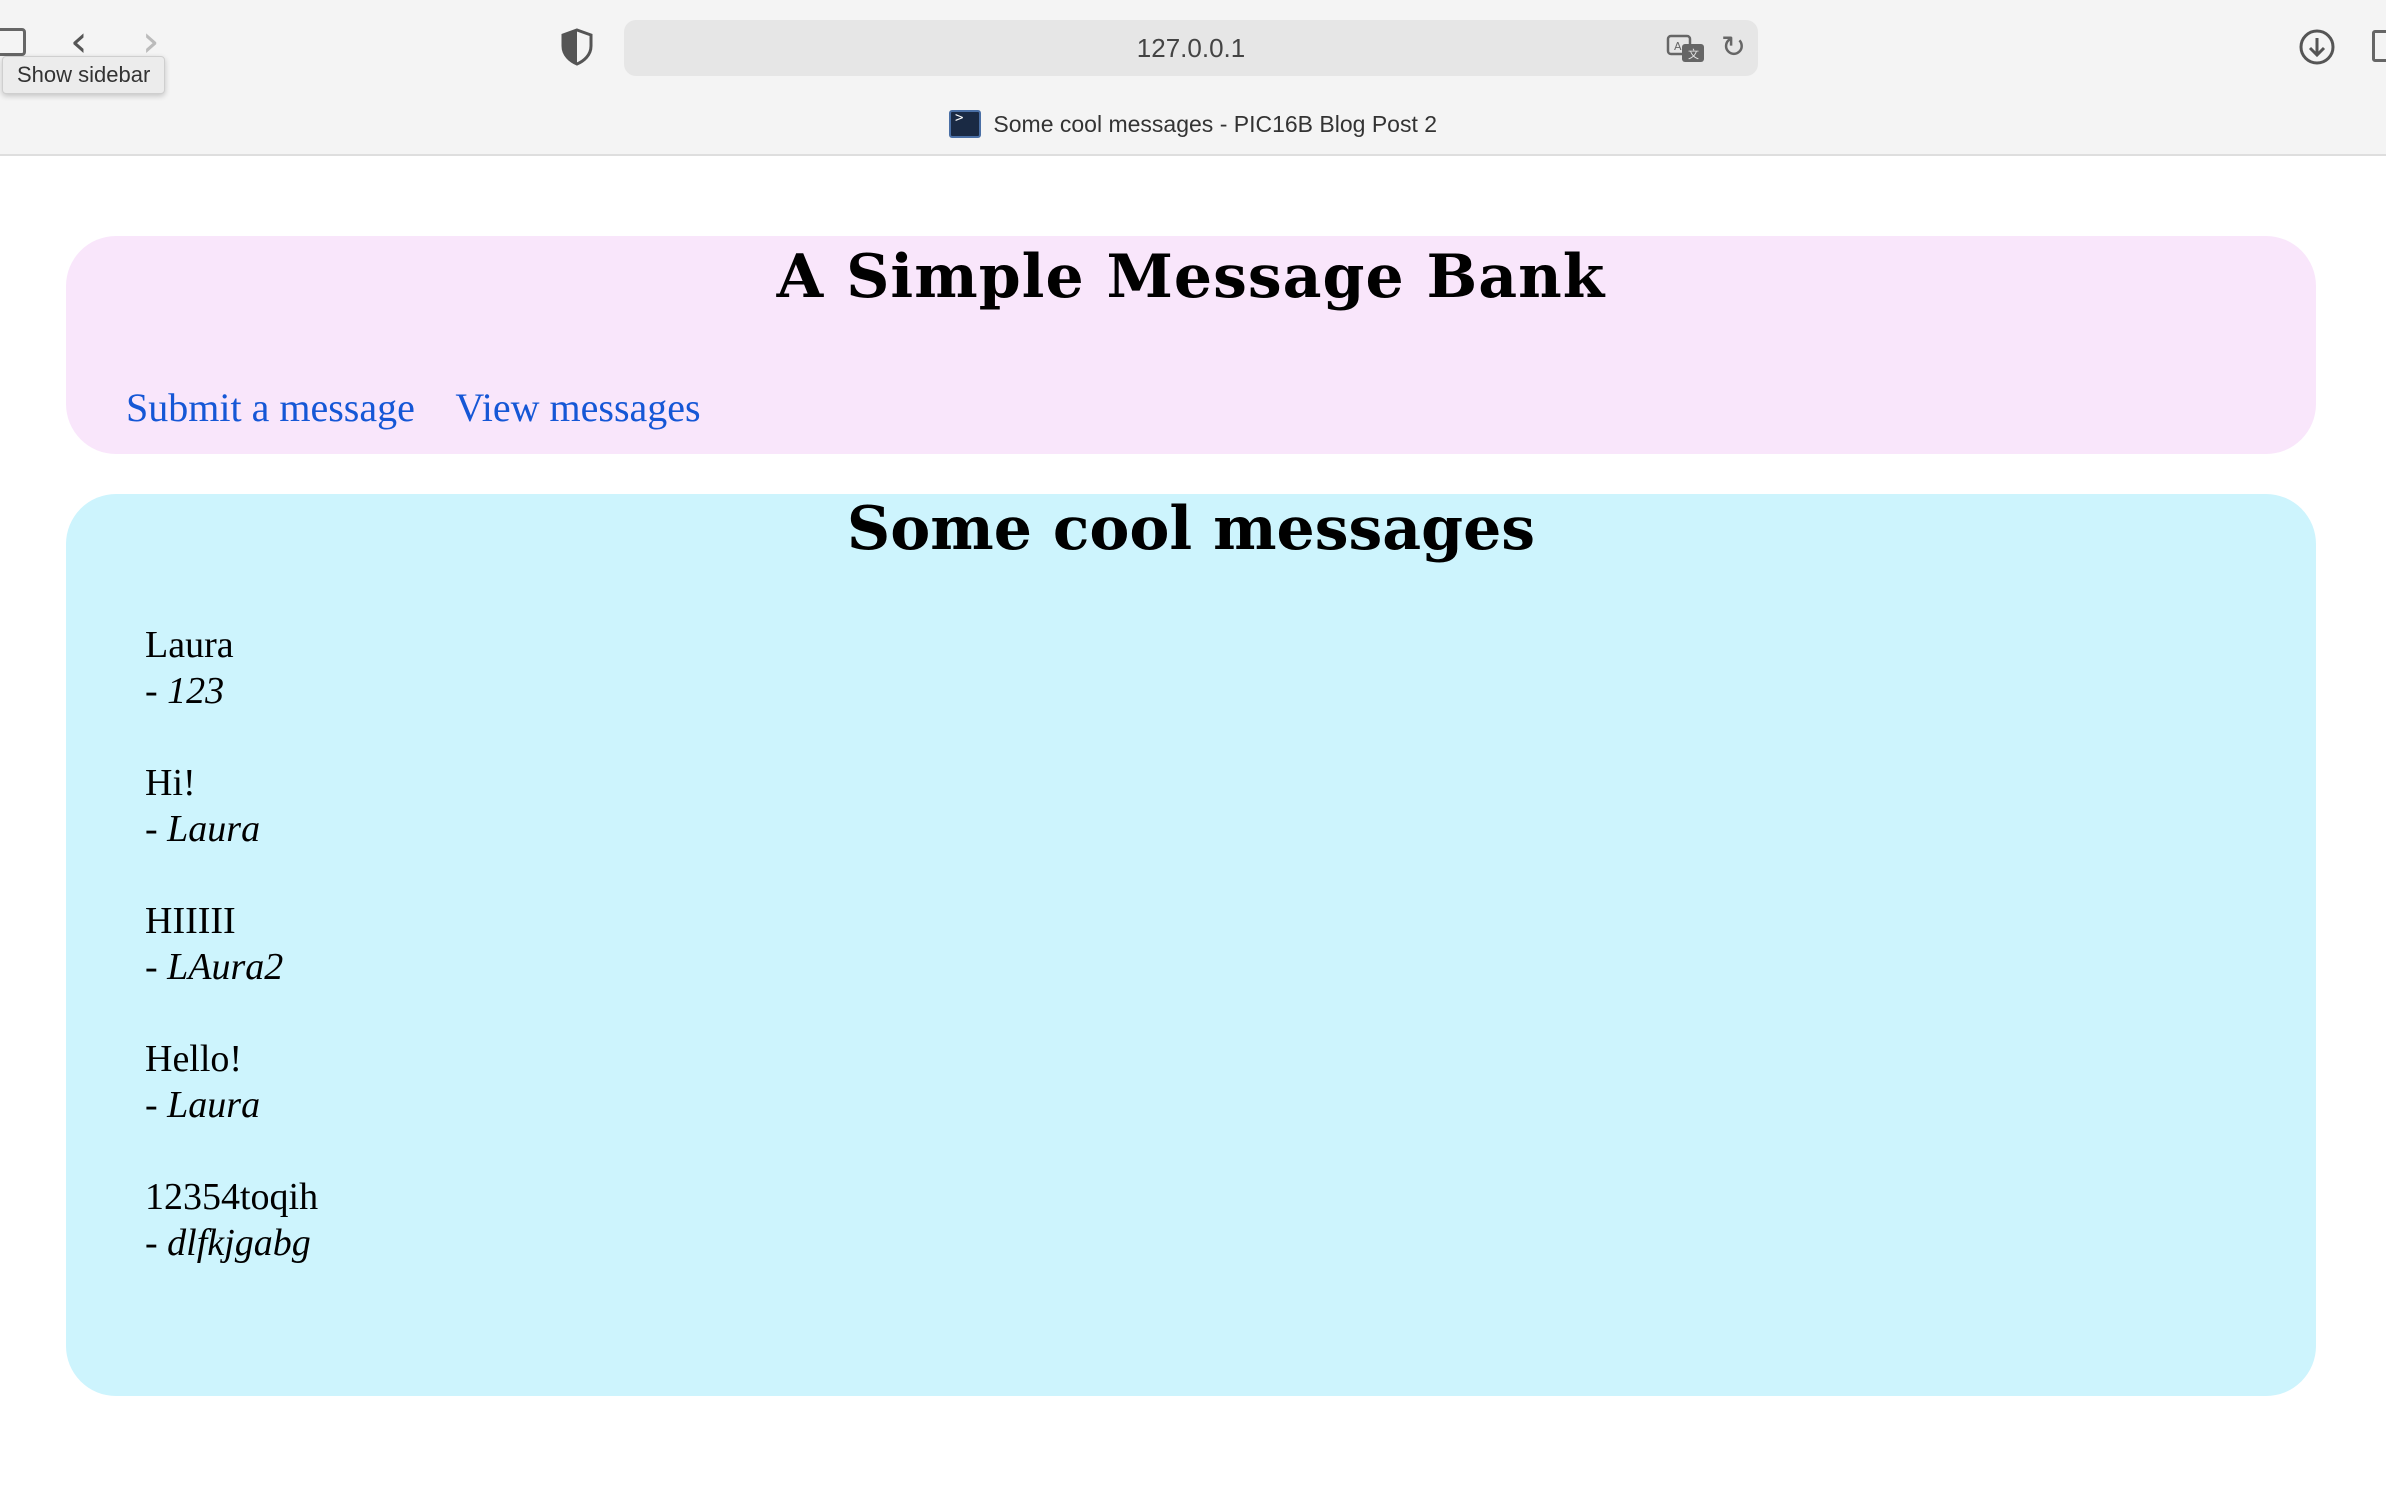 Image resolution: width=2386 pixels, height=1490 pixels. I want to click on url-text: 127.0.0.1, so click(1191, 48).